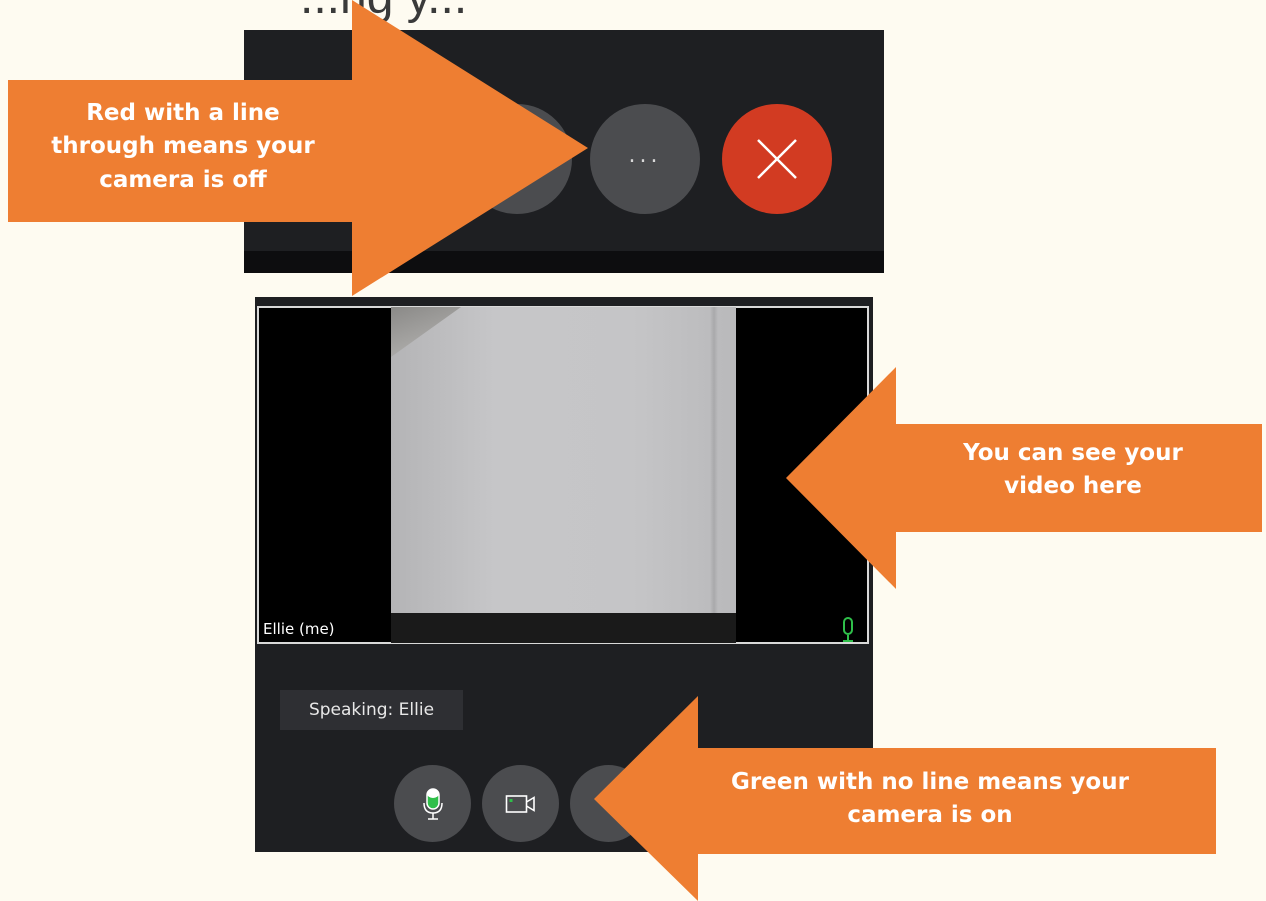 The width and height of the screenshot is (1266, 901). Describe the element at coordinates (848, 629) in the screenshot. I see `mic-active-icon` at that location.